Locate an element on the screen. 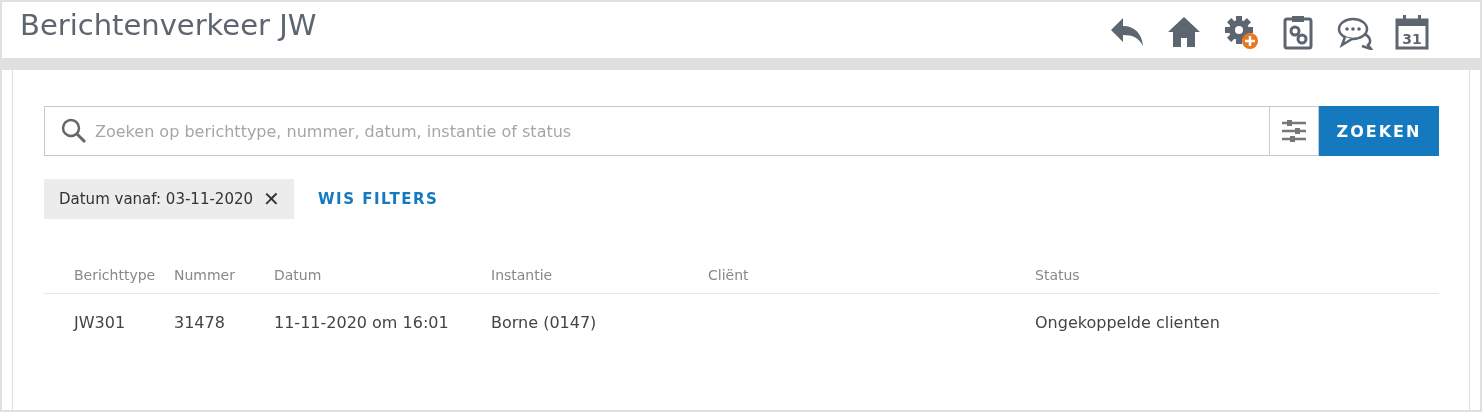 The height and width of the screenshot is (412, 1482). column-header: Instantie is located at coordinates (522, 275).